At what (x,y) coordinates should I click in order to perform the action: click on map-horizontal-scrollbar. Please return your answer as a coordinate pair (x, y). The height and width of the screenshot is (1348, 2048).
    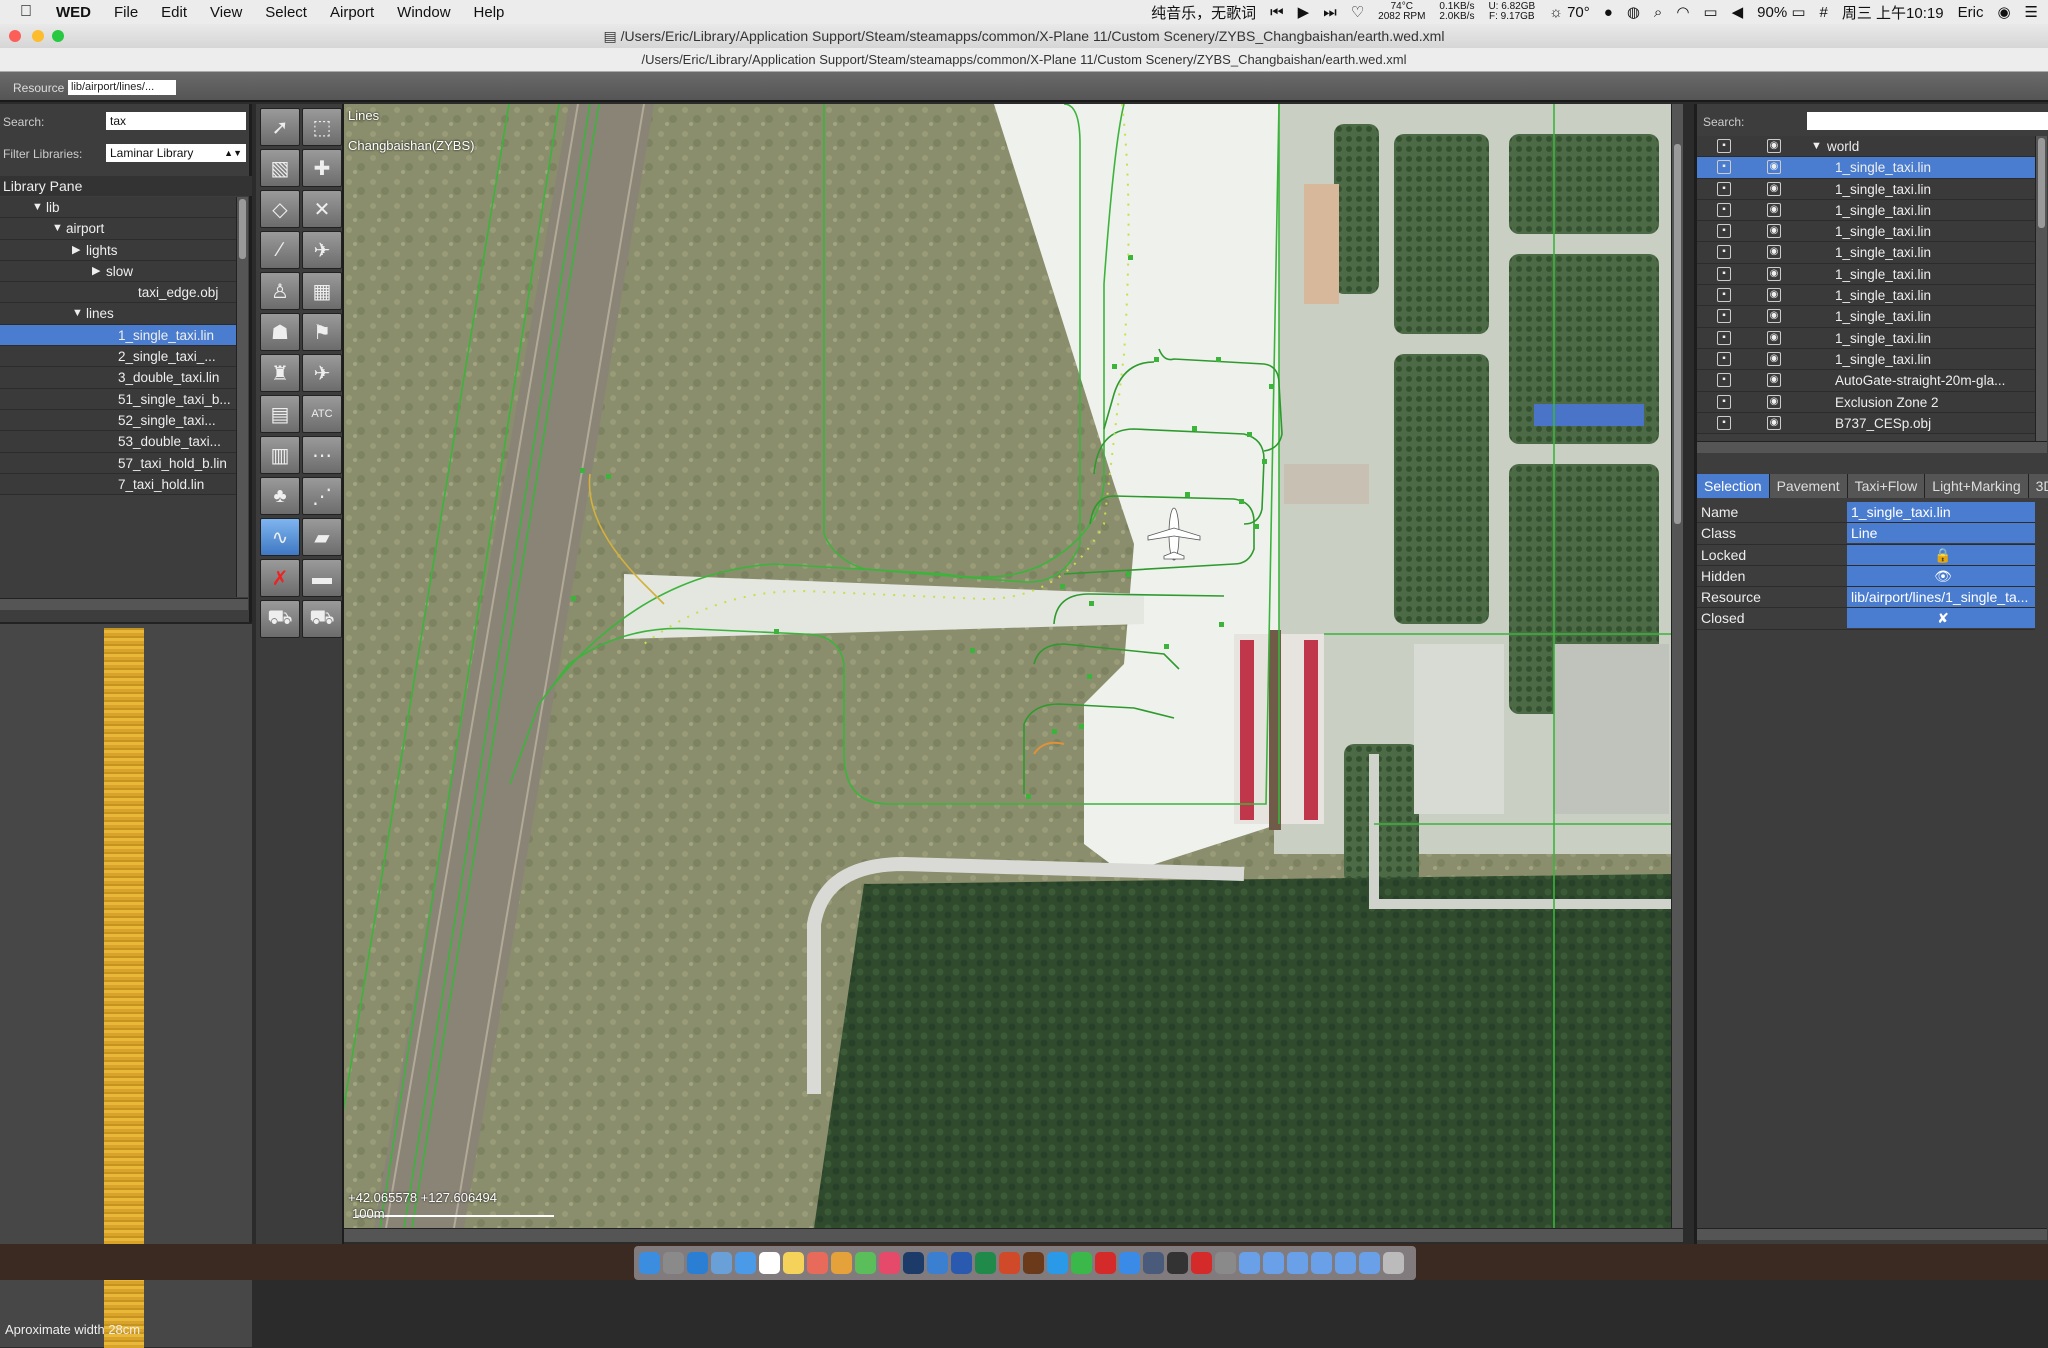
    Looking at the image, I should click on (1013, 1235).